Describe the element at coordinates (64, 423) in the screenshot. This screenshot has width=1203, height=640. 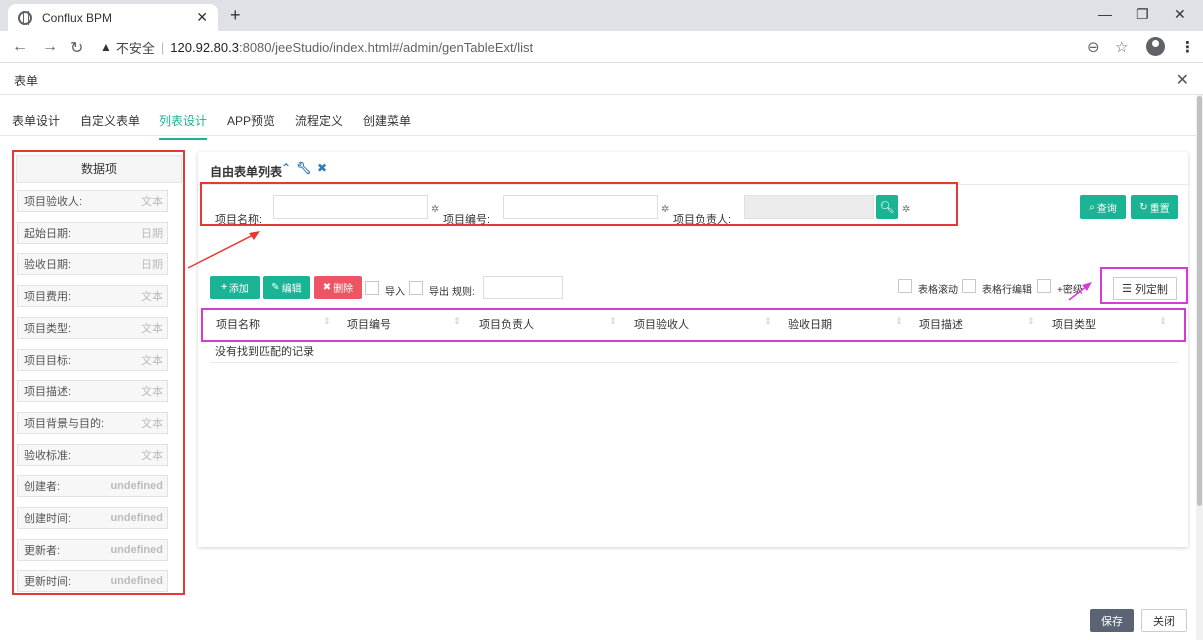
I see `data-field-name: 项目背景与目的:` at that location.